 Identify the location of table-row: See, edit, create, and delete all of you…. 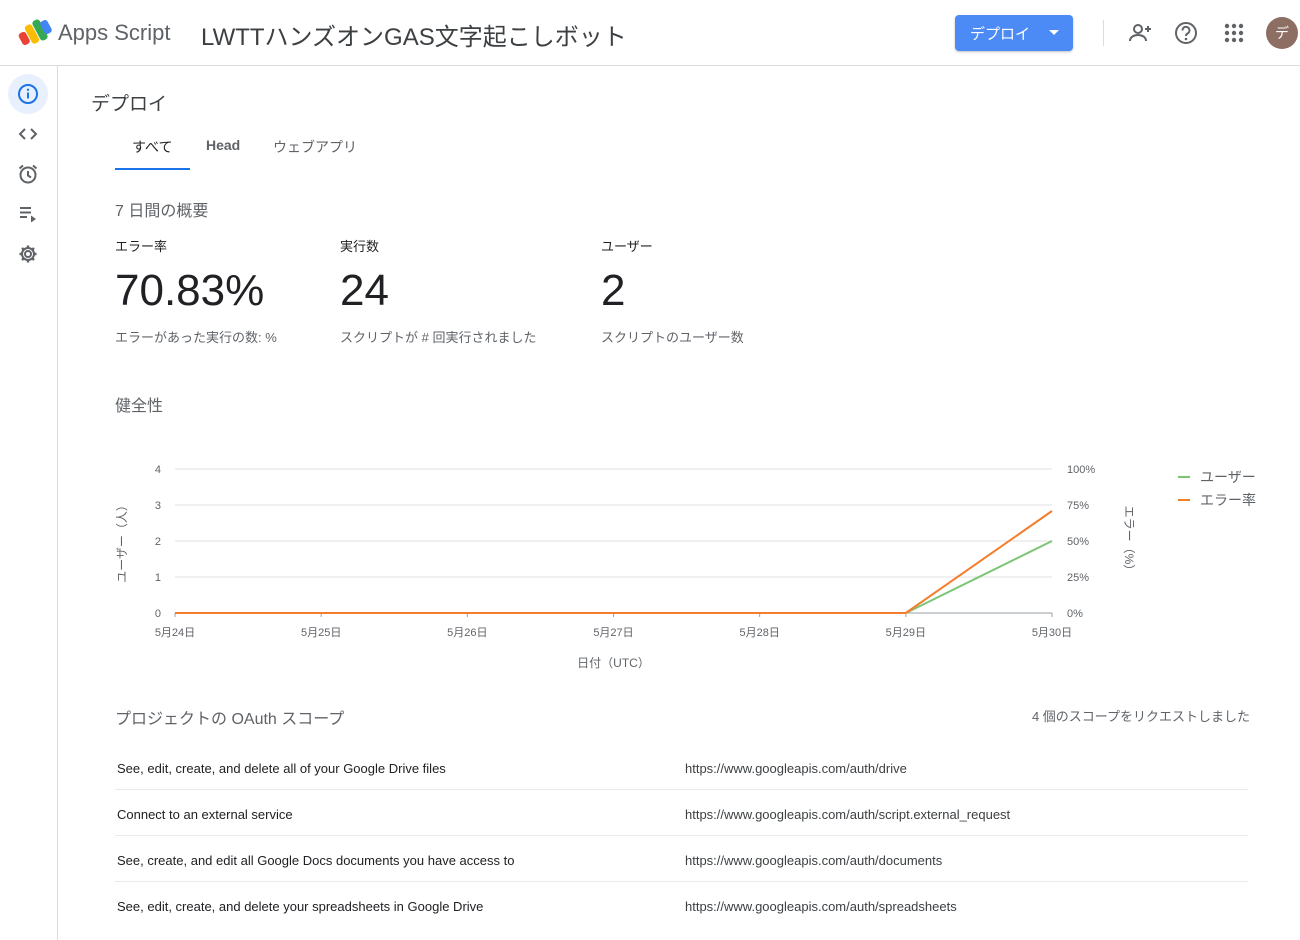
(681, 767).